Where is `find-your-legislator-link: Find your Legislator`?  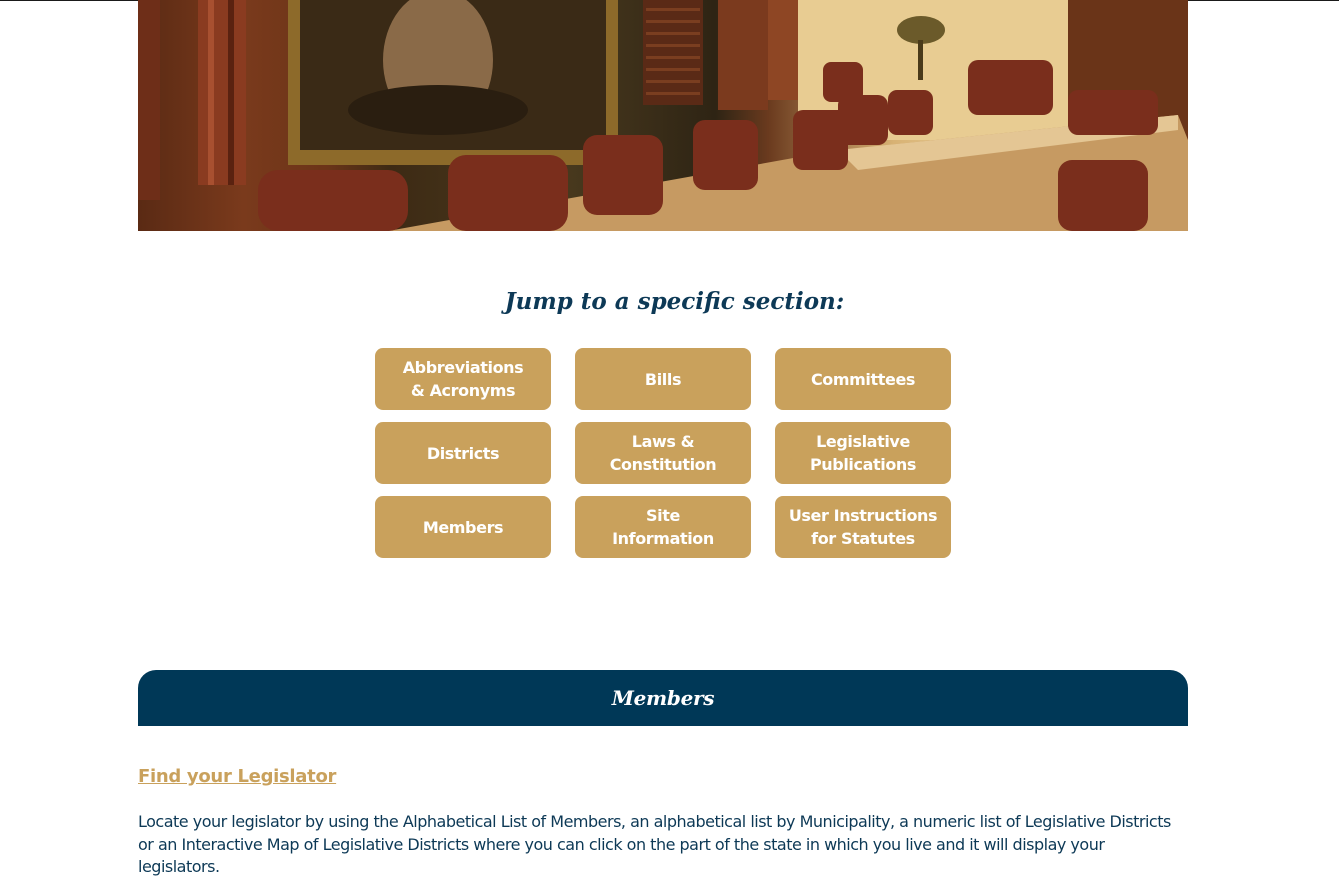 find-your-legislator-link: Find your Legislator is located at coordinates (237, 776).